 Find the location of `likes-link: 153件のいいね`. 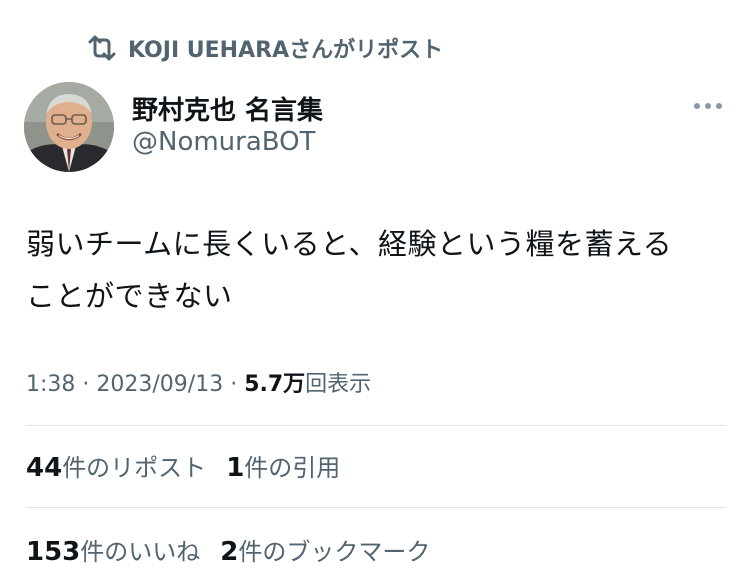

likes-link: 153件のいいね is located at coordinates (113, 549).